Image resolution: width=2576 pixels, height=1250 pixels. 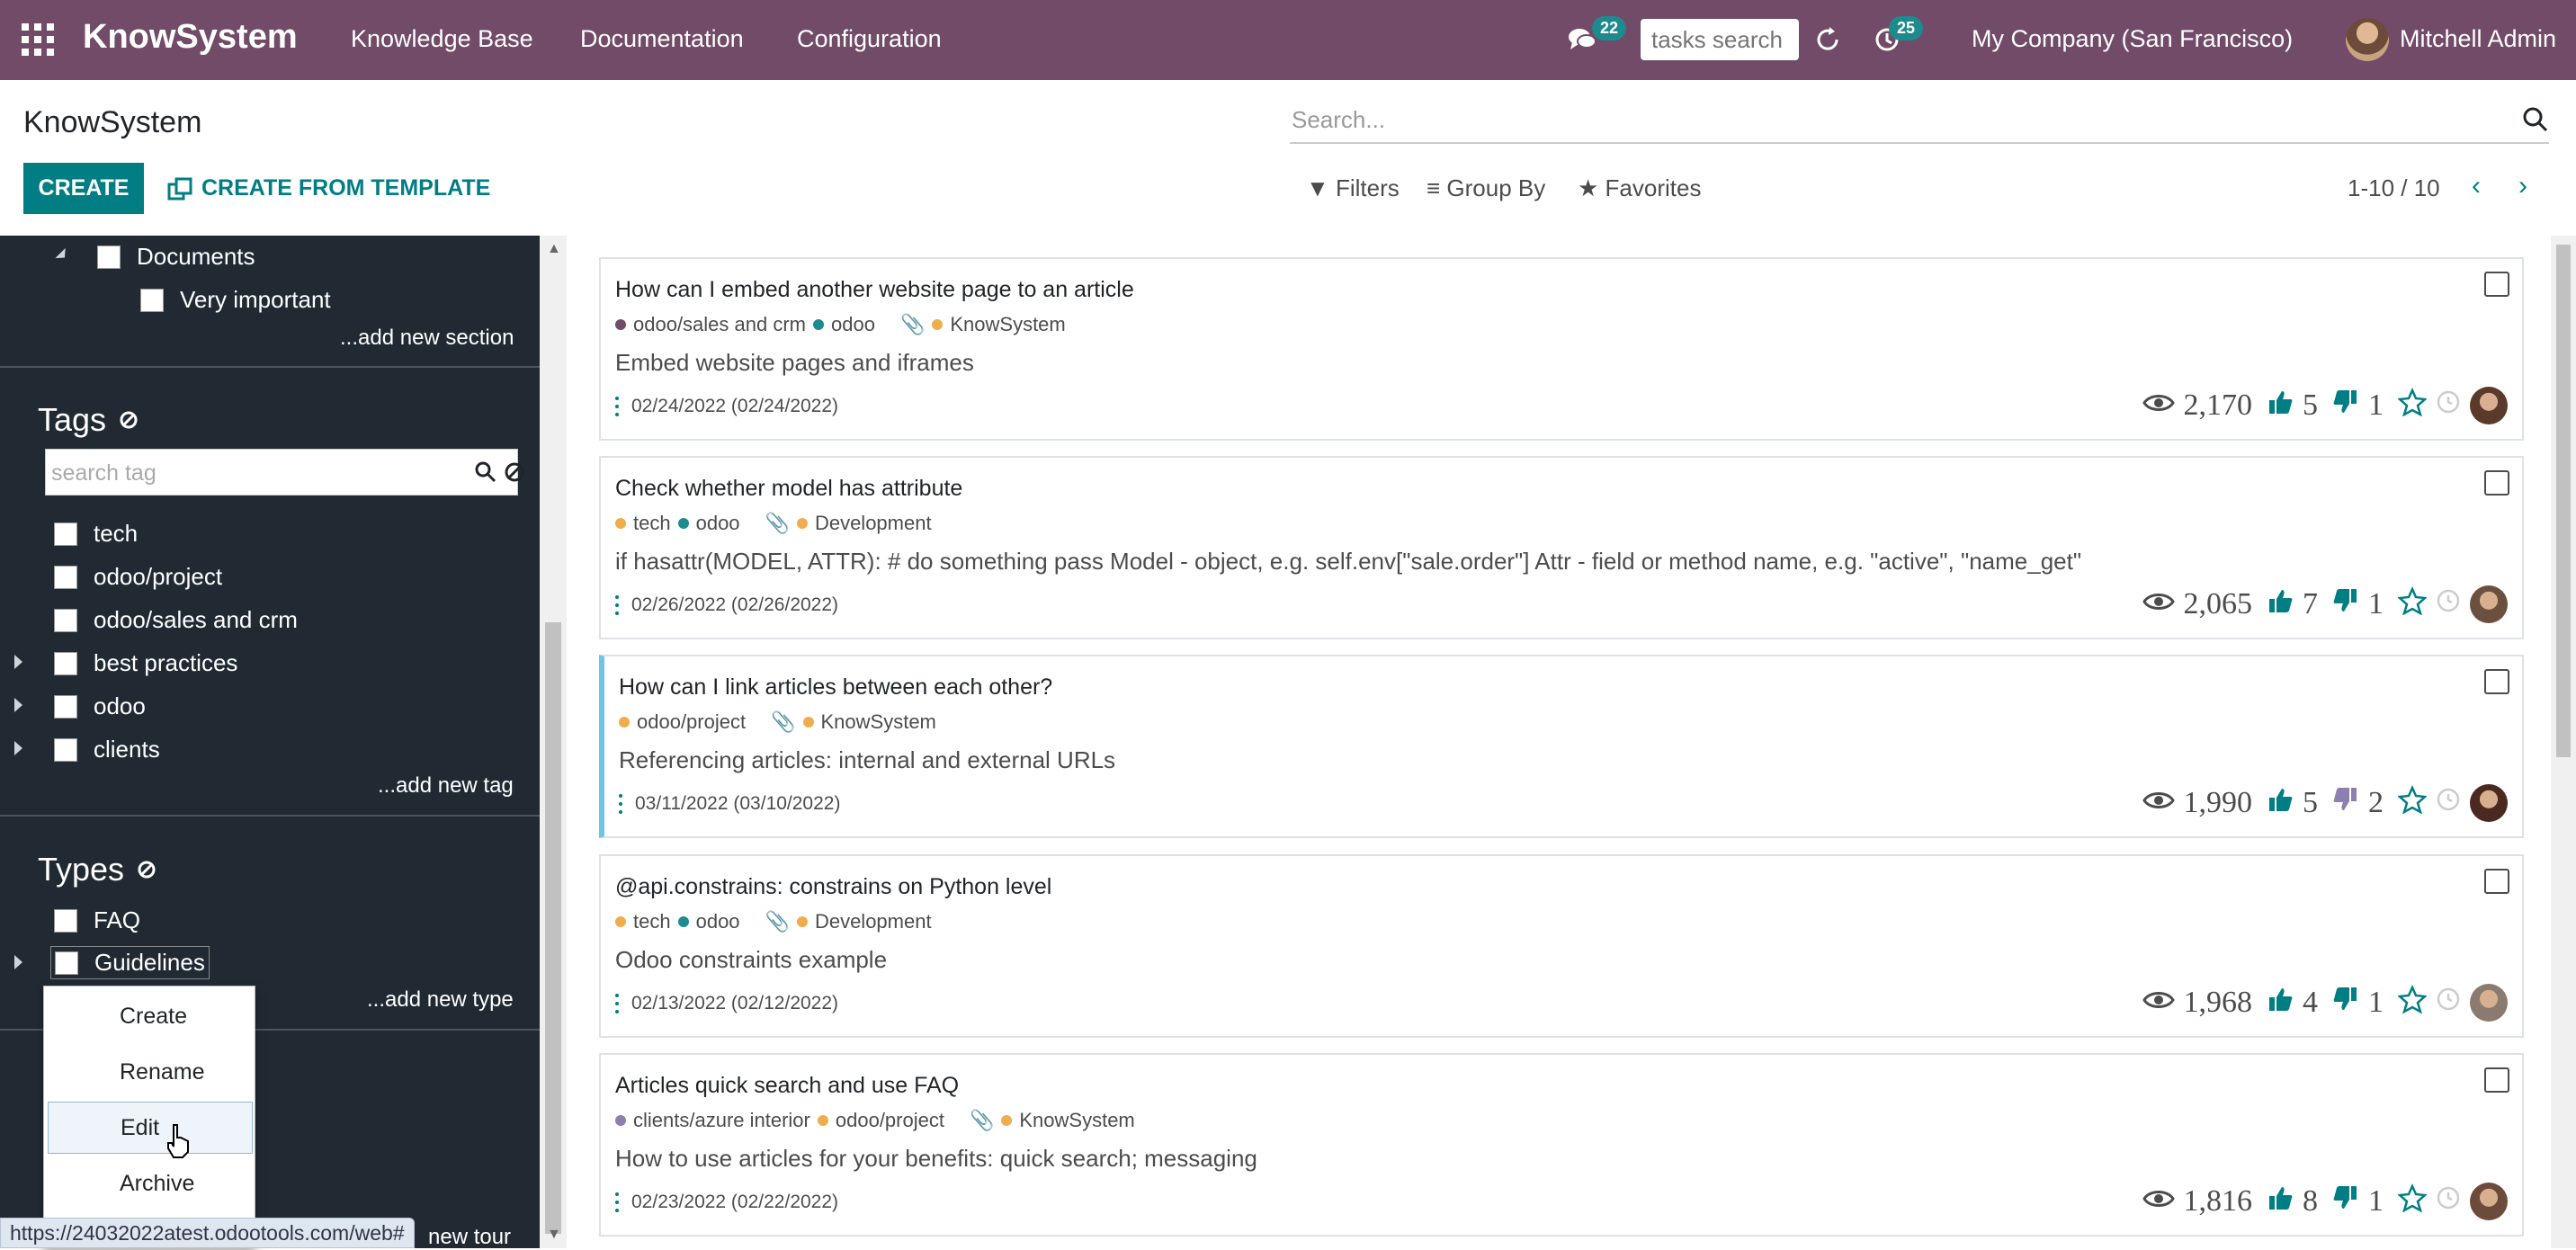 What do you see at coordinates (147, 870) in the screenshot?
I see `clear-types-icon` at bounding box center [147, 870].